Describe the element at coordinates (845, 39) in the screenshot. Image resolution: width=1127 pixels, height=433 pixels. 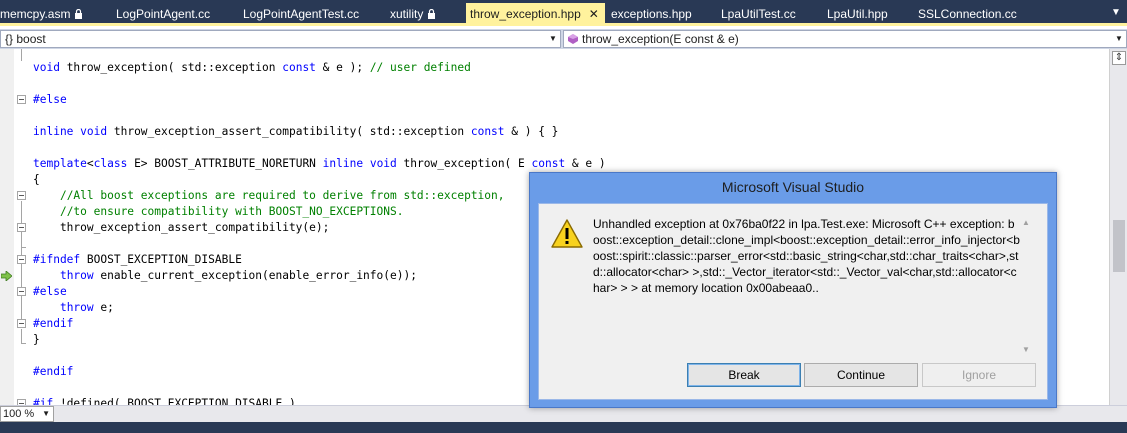
I see `member-dropdown: throw_exception(E const & e) ▼` at that location.